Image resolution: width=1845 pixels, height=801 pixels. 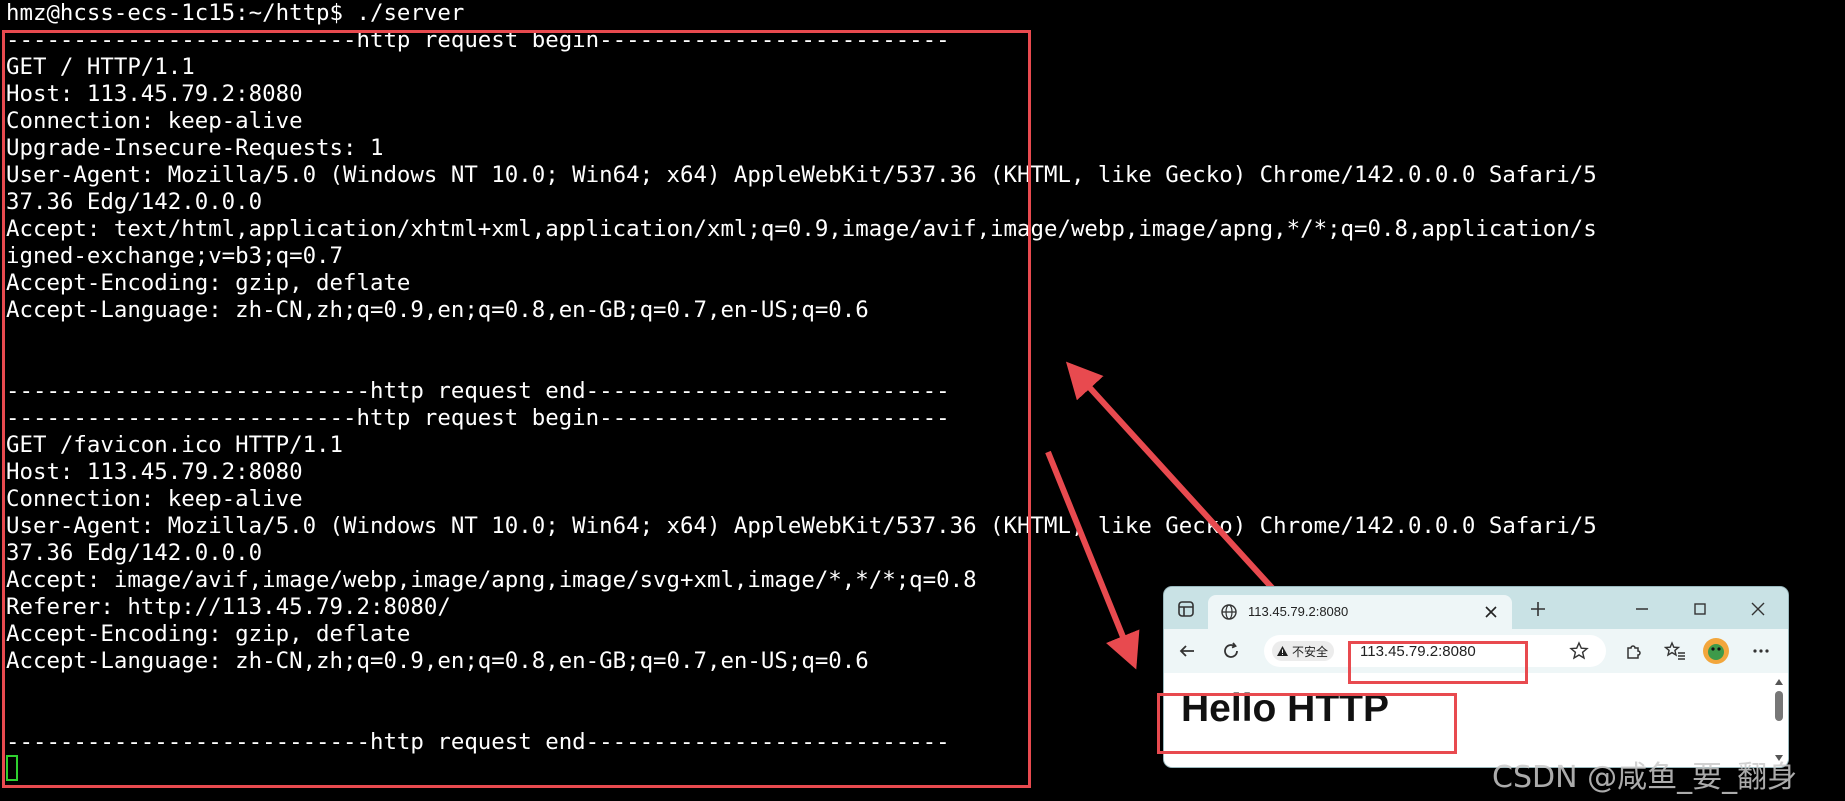 I want to click on back-arrow-icon, so click(x=1187, y=651).